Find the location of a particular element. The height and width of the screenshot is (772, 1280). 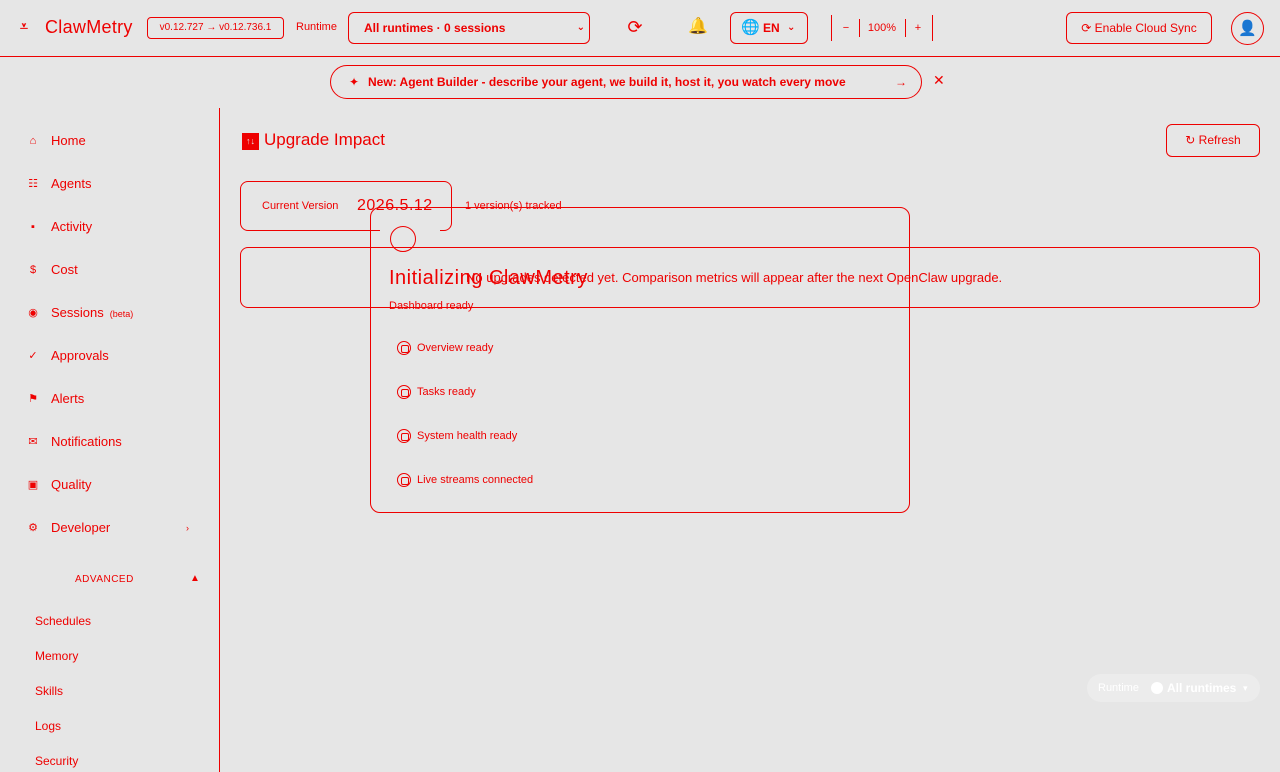

user-icon: 👤 is located at coordinates (1247, 28).